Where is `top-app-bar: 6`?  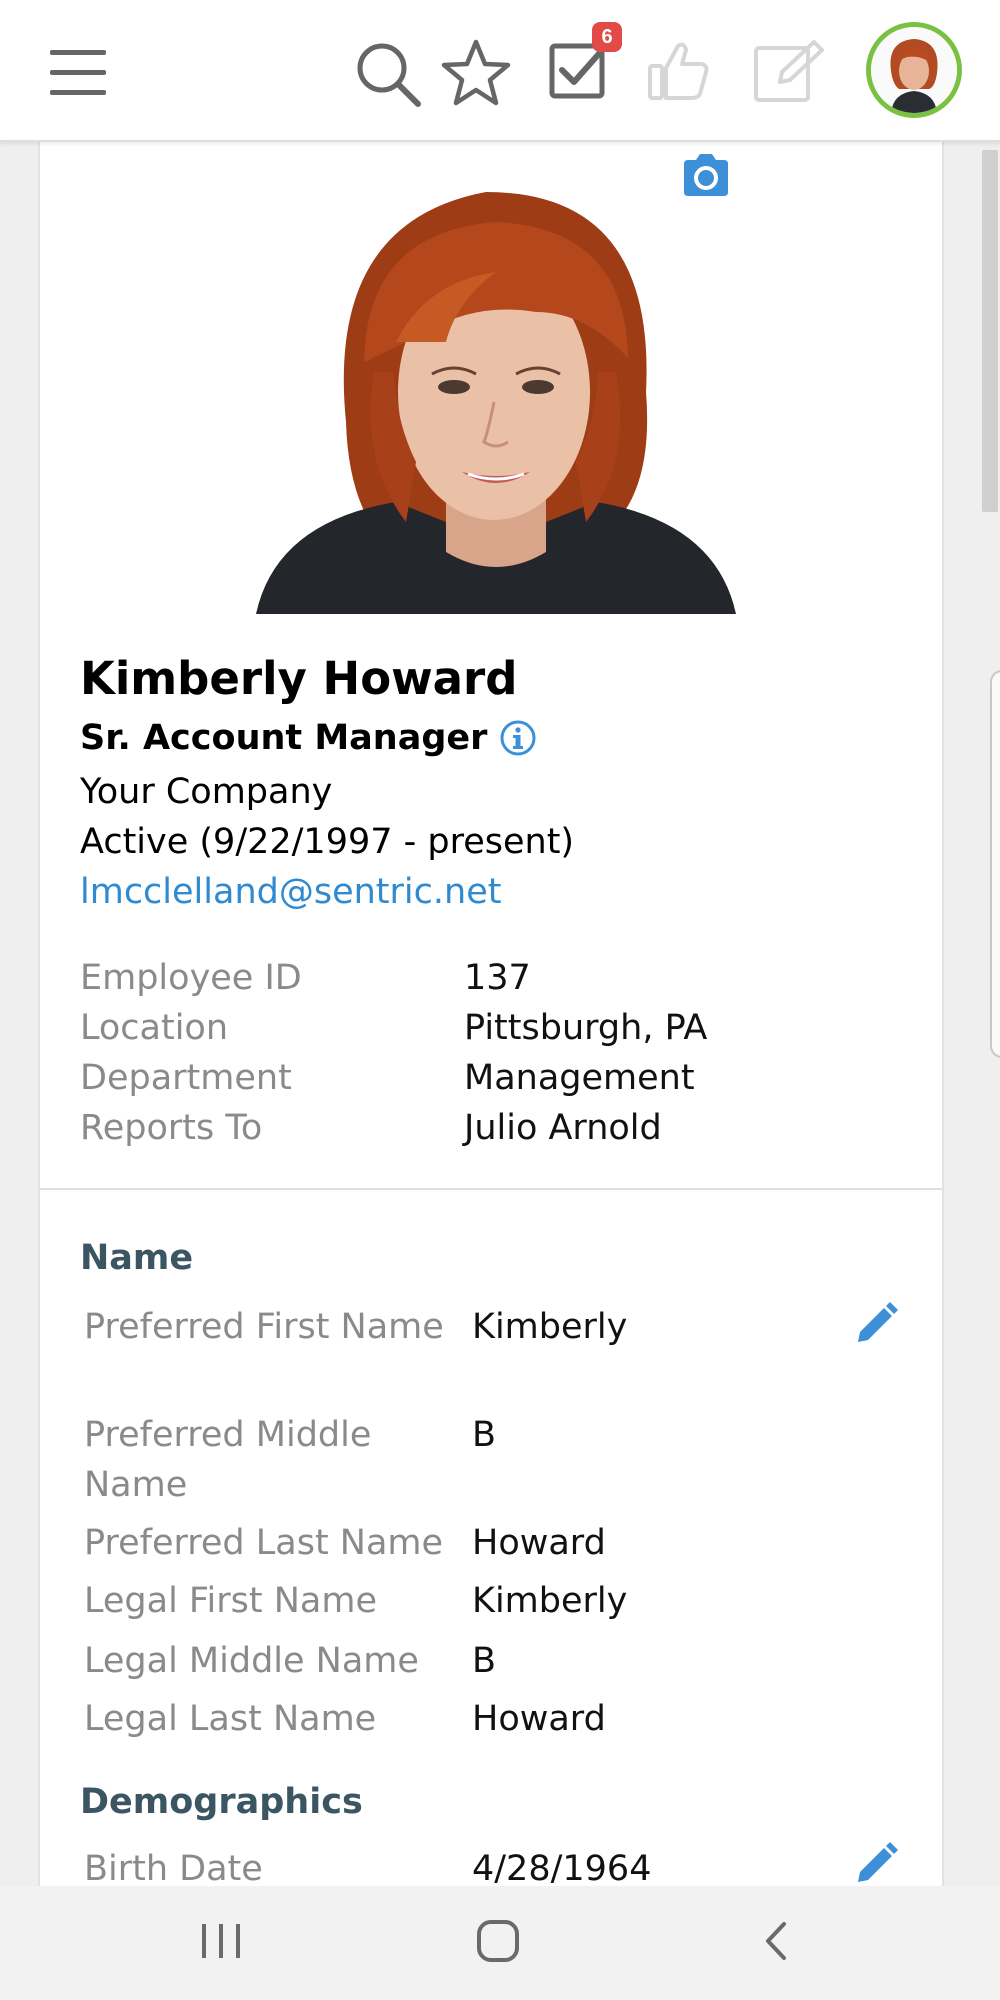 top-app-bar: 6 is located at coordinates (500, 71).